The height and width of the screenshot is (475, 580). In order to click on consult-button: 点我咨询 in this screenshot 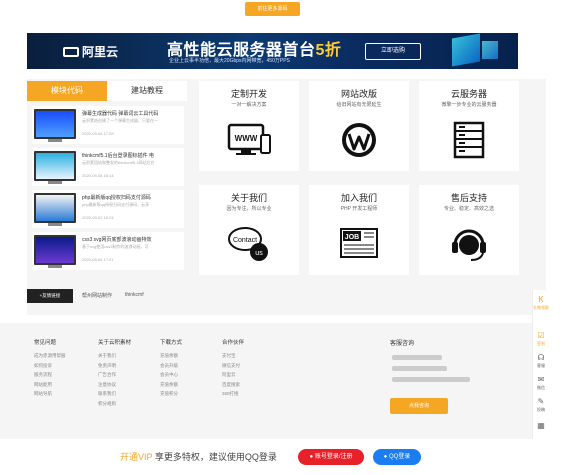, I will do `click(419, 406)`.